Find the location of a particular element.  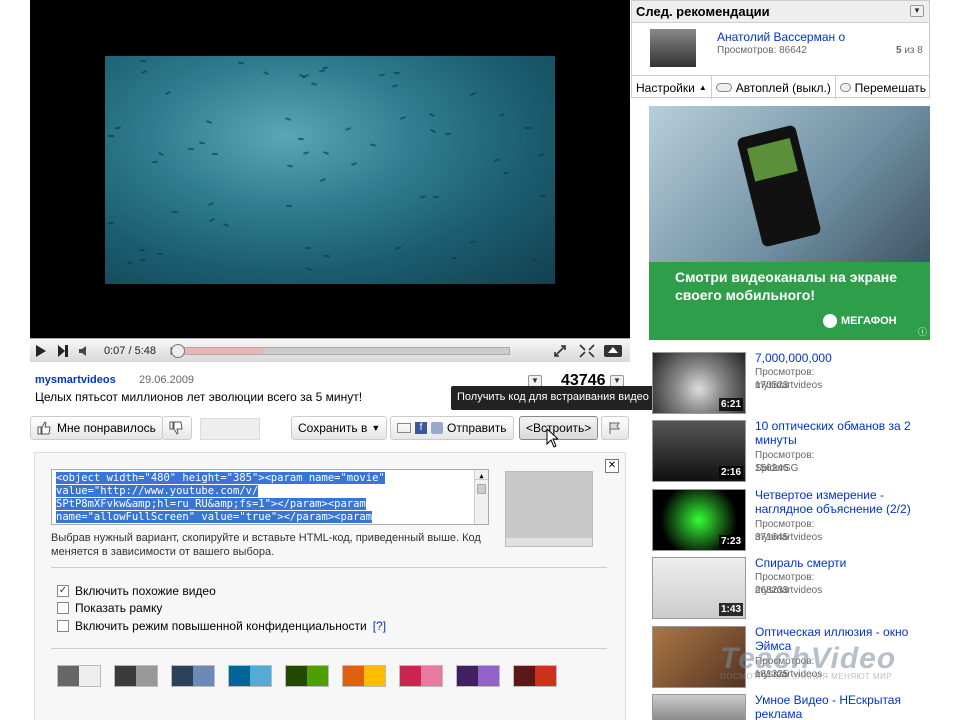

shuffle-toggle: Перемешать is located at coordinates (883, 87).